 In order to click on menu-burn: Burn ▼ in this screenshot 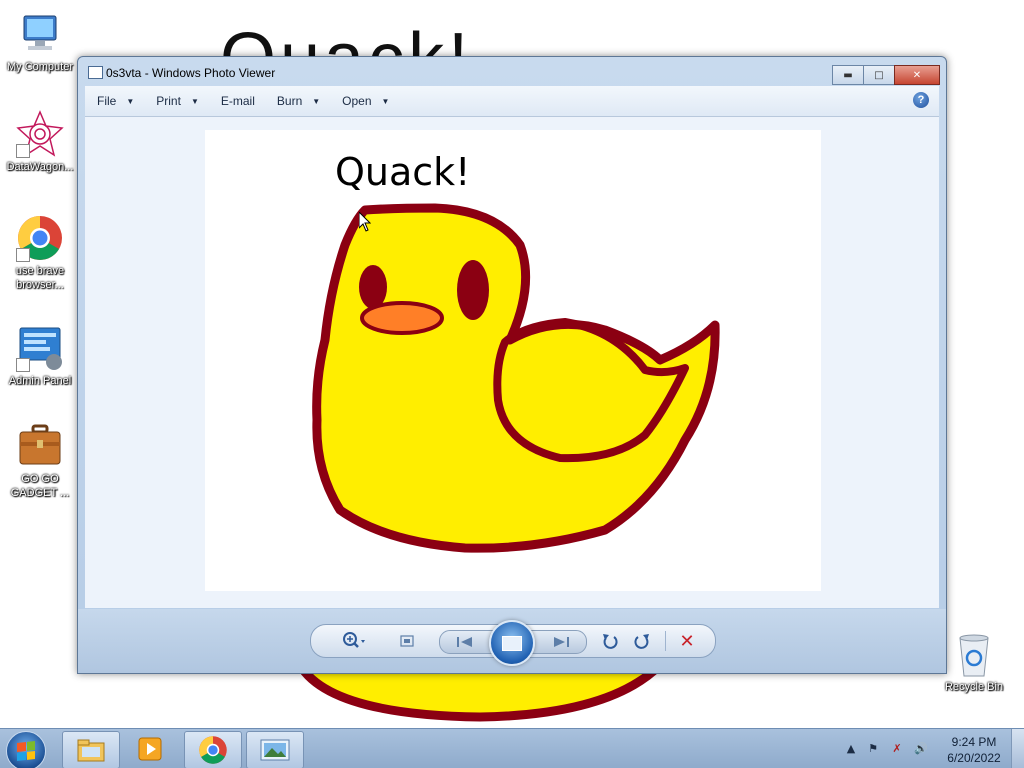, I will do `click(297, 101)`.